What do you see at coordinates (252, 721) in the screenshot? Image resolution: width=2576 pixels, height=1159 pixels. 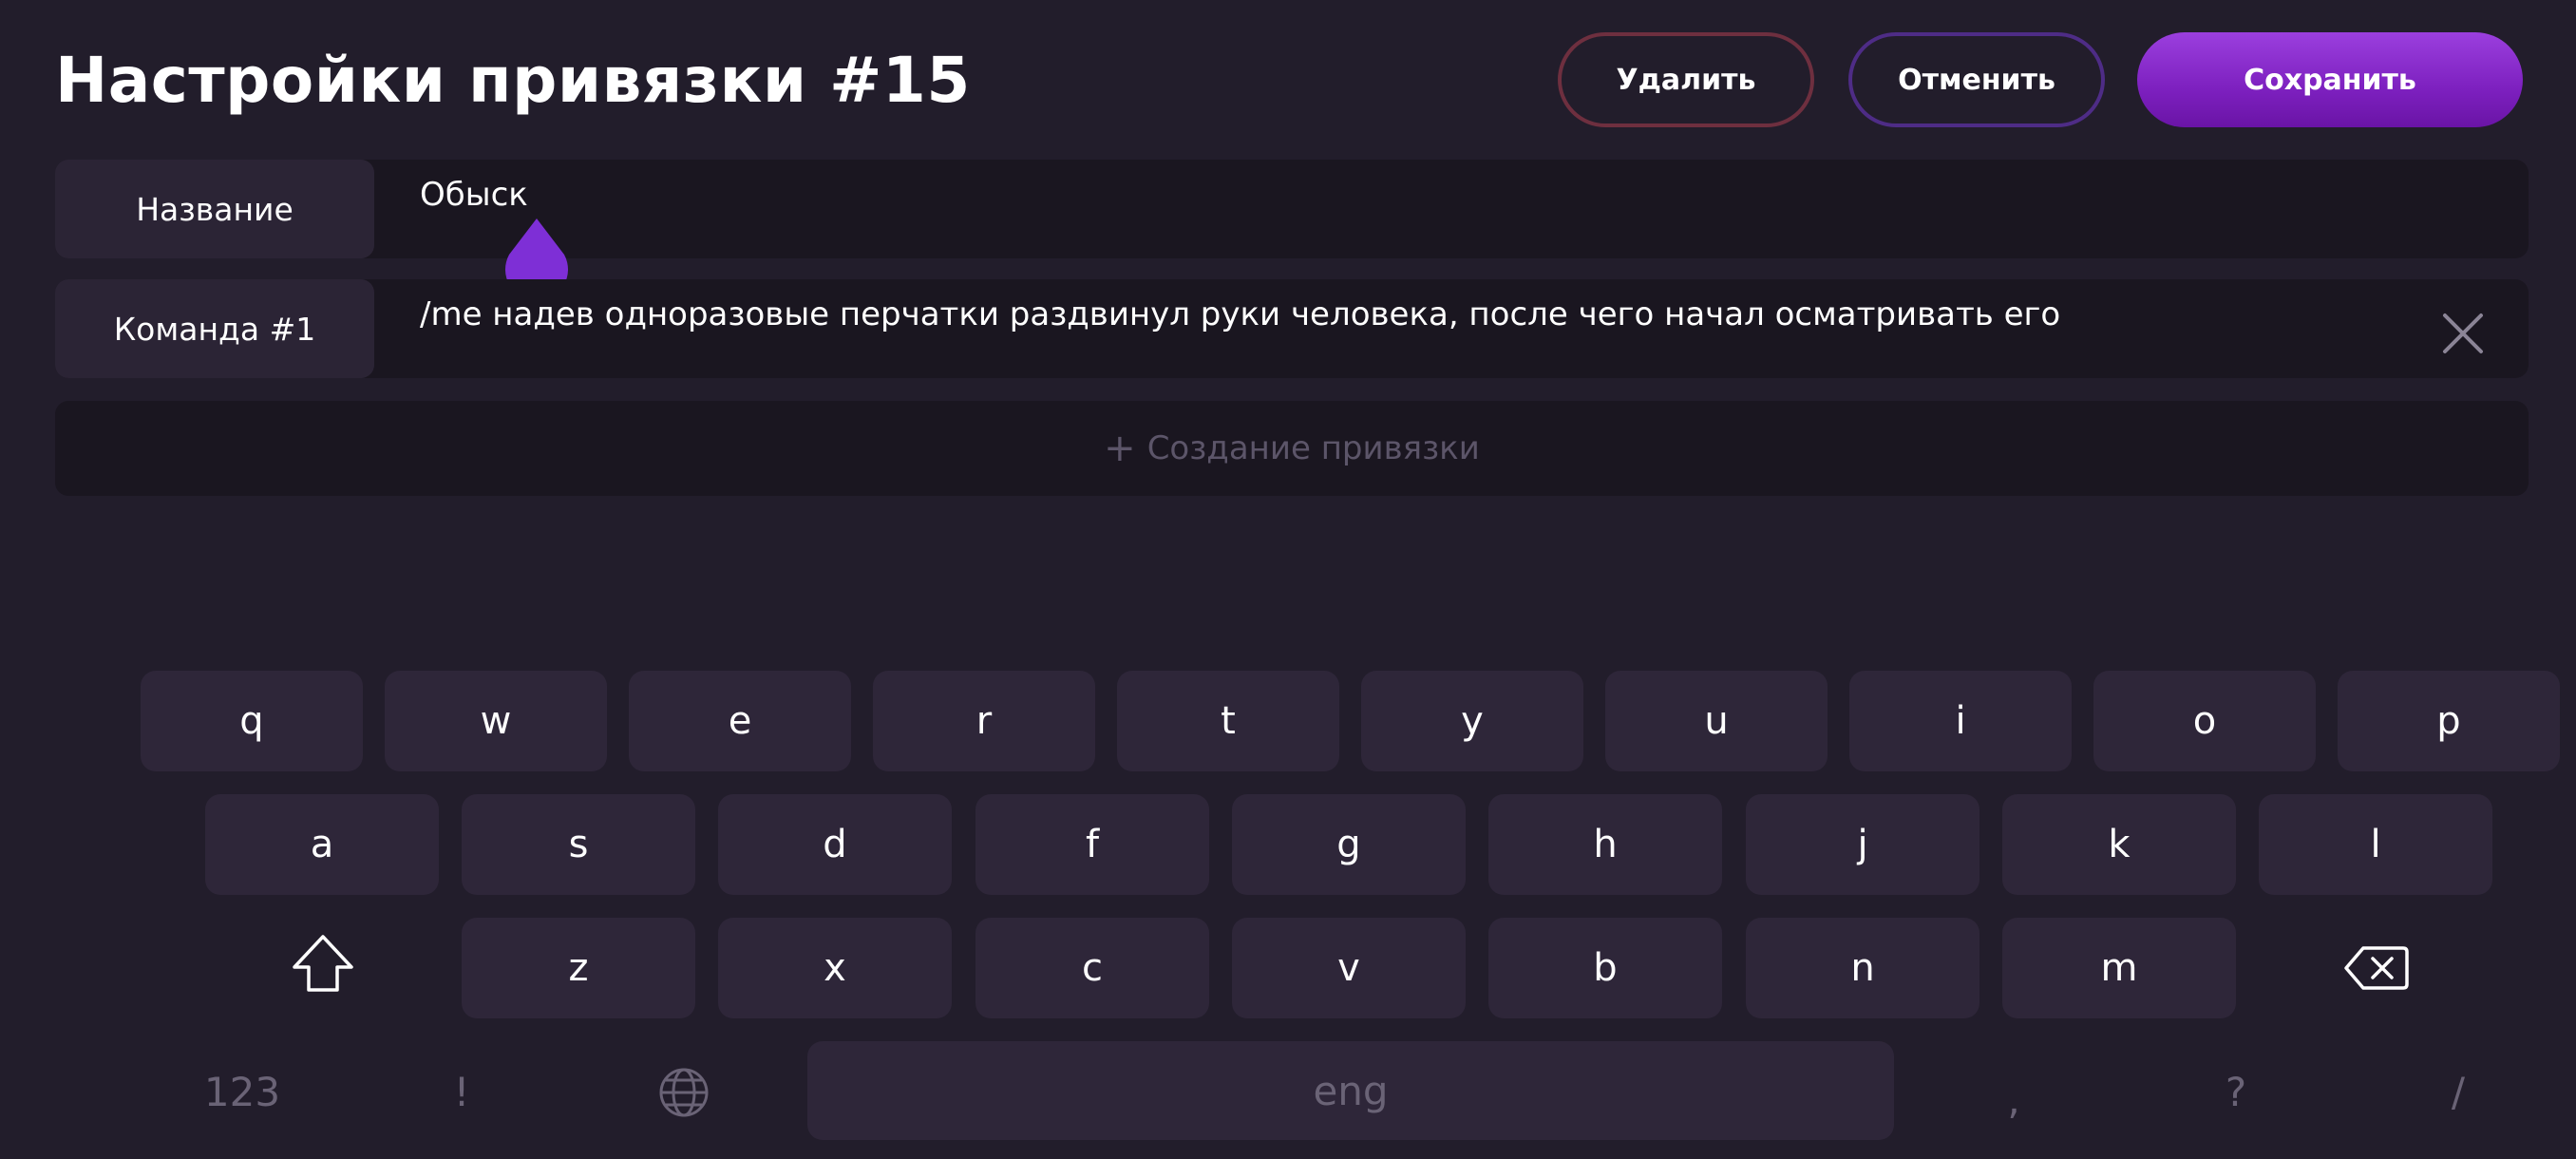 I see `key-q: q` at bounding box center [252, 721].